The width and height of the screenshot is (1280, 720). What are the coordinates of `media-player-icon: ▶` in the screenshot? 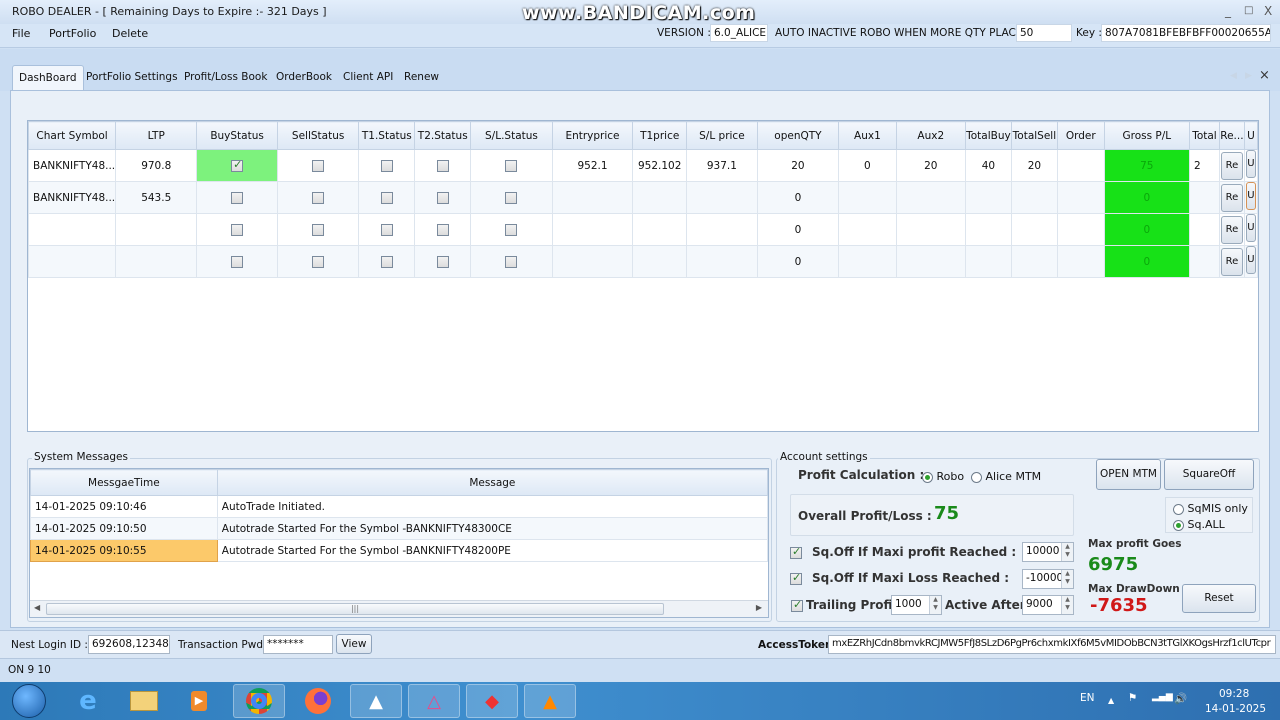 It's located at (199, 701).